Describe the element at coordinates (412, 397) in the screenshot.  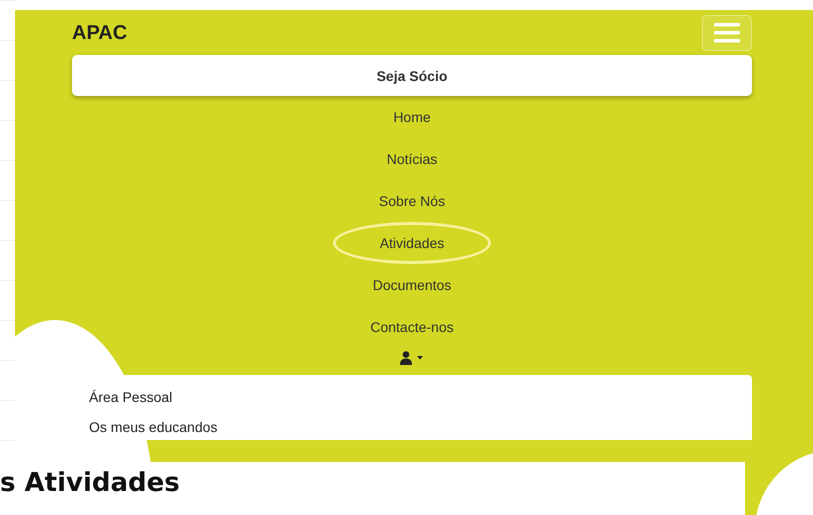
I see `dropdown-item: Área Pessoal` at that location.